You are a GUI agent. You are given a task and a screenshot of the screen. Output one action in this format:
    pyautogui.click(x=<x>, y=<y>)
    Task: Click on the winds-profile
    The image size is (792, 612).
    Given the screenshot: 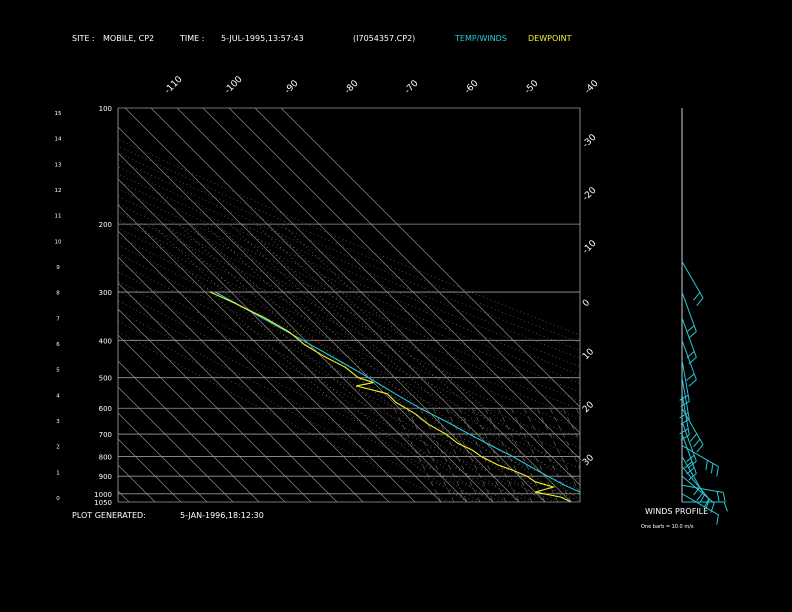 What is the action you would take?
    pyautogui.click(x=704, y=316)
    